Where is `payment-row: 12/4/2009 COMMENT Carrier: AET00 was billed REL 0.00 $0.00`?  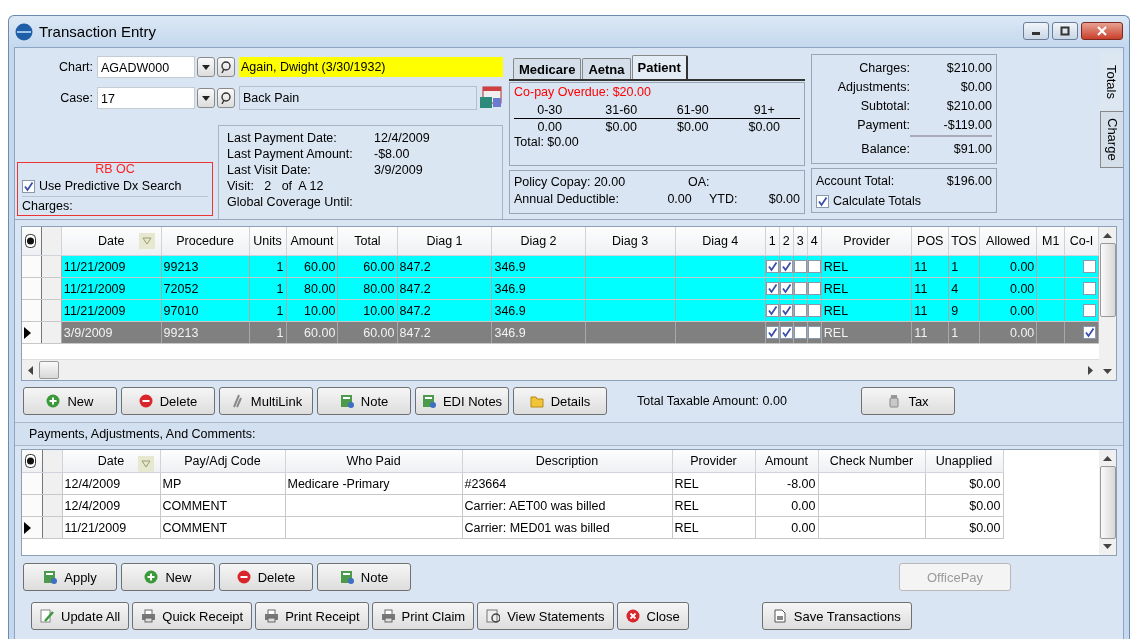 payment-row: 12/4/2009 COMMENT Carrier: AET00 was billed REL 0.00 $0.00 is located at coordinates (512, 505).